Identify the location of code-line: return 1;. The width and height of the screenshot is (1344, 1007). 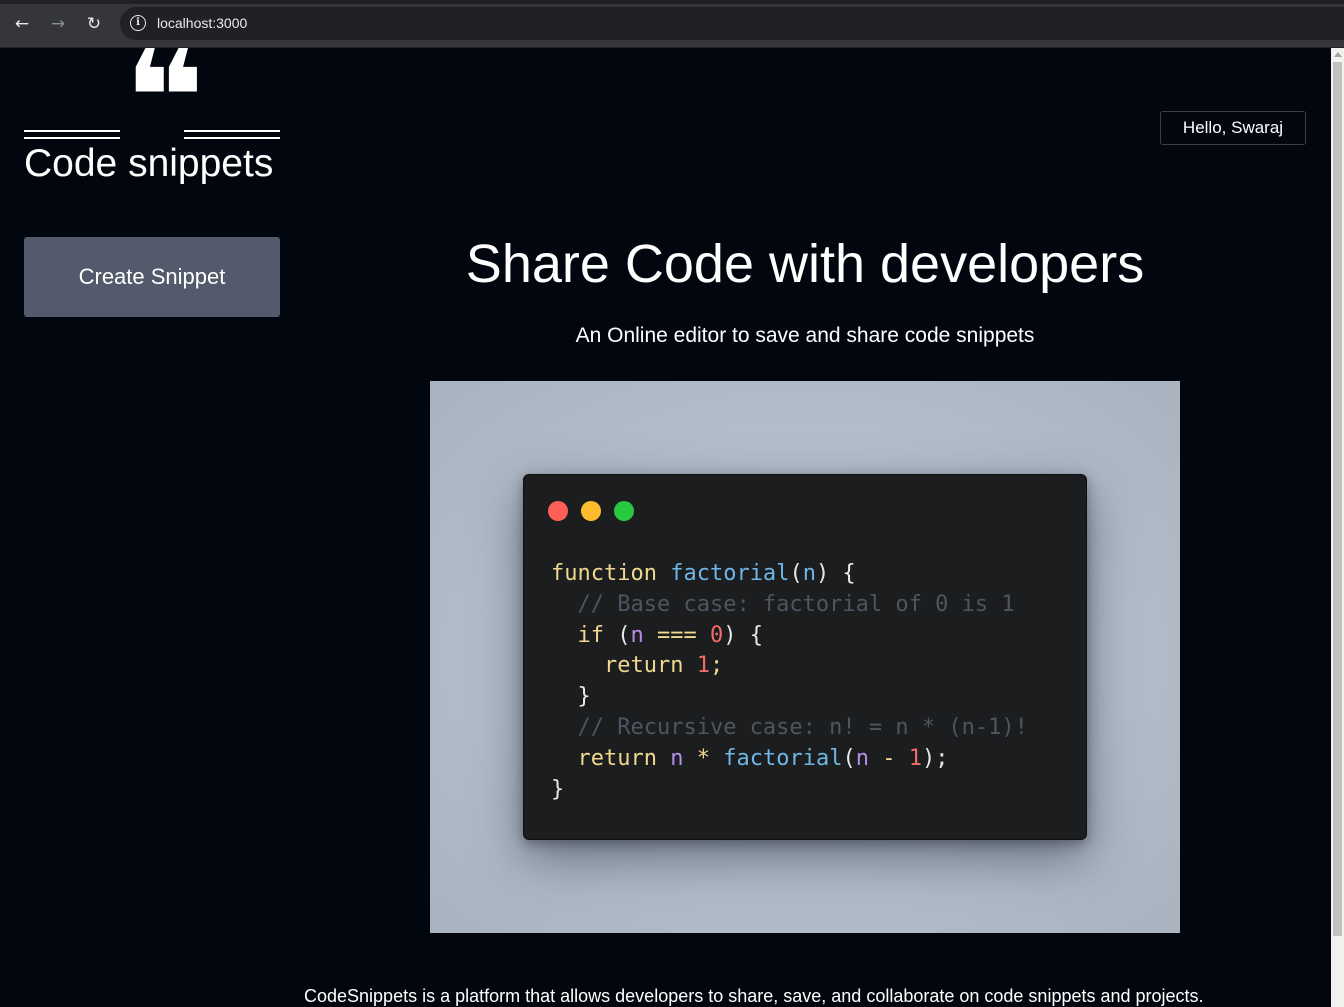
(663, 666).